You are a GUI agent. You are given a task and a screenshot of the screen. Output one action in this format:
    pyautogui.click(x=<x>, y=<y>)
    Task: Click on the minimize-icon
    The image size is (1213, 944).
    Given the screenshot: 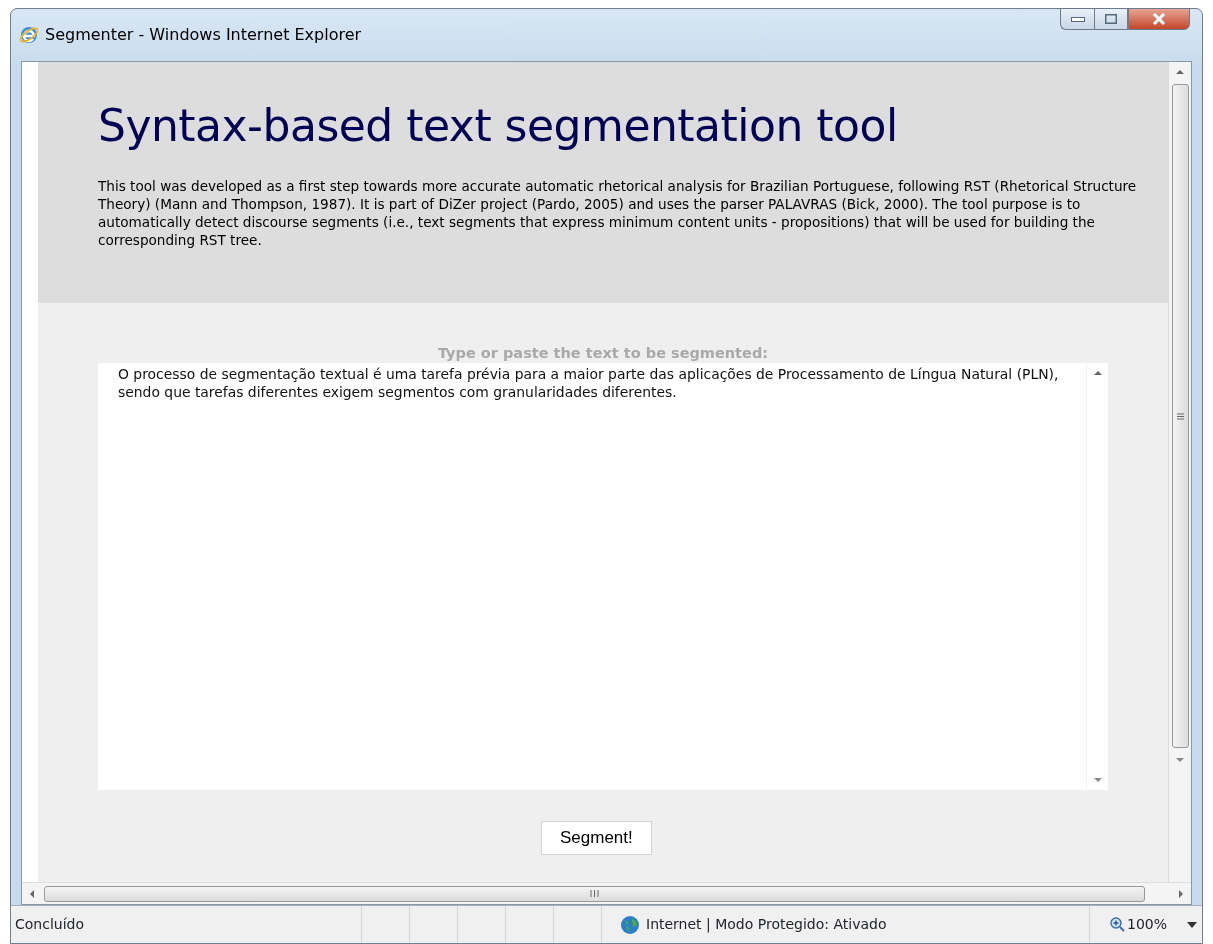 What is the action you would take?
    pyautogui.click(x=1077, y=19)
    